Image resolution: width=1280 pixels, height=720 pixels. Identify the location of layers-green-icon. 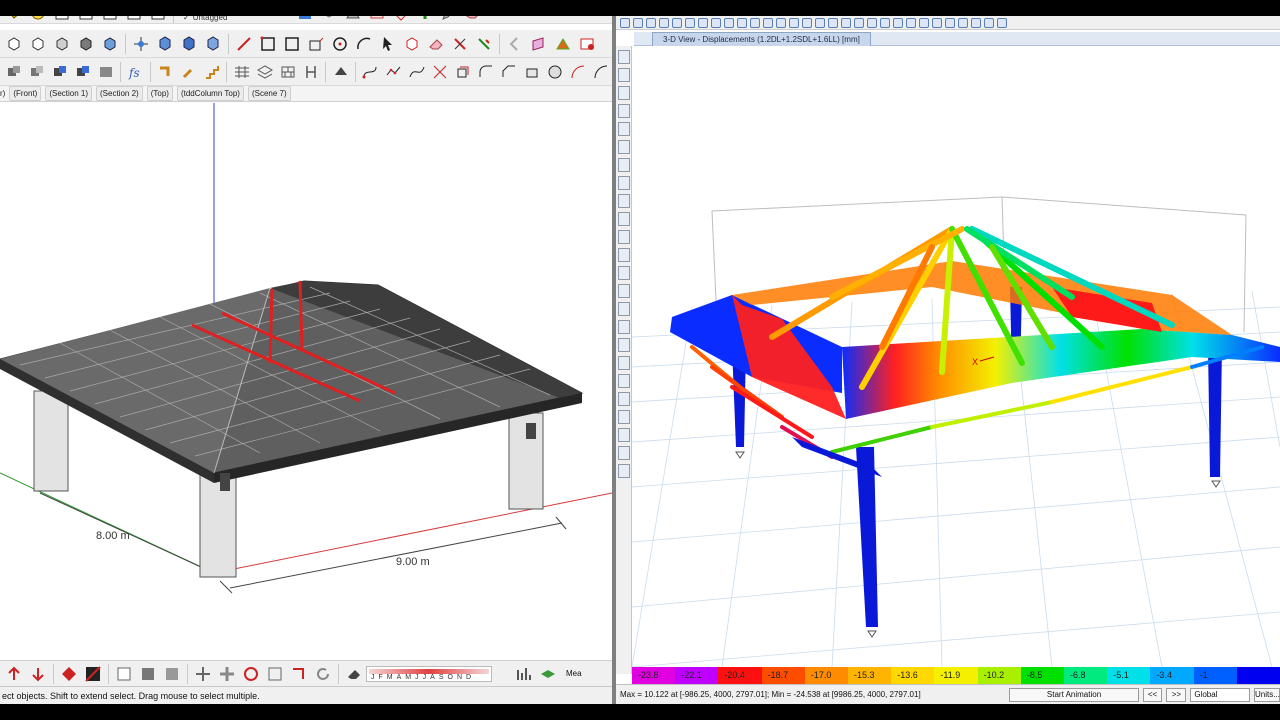
(548, 674).